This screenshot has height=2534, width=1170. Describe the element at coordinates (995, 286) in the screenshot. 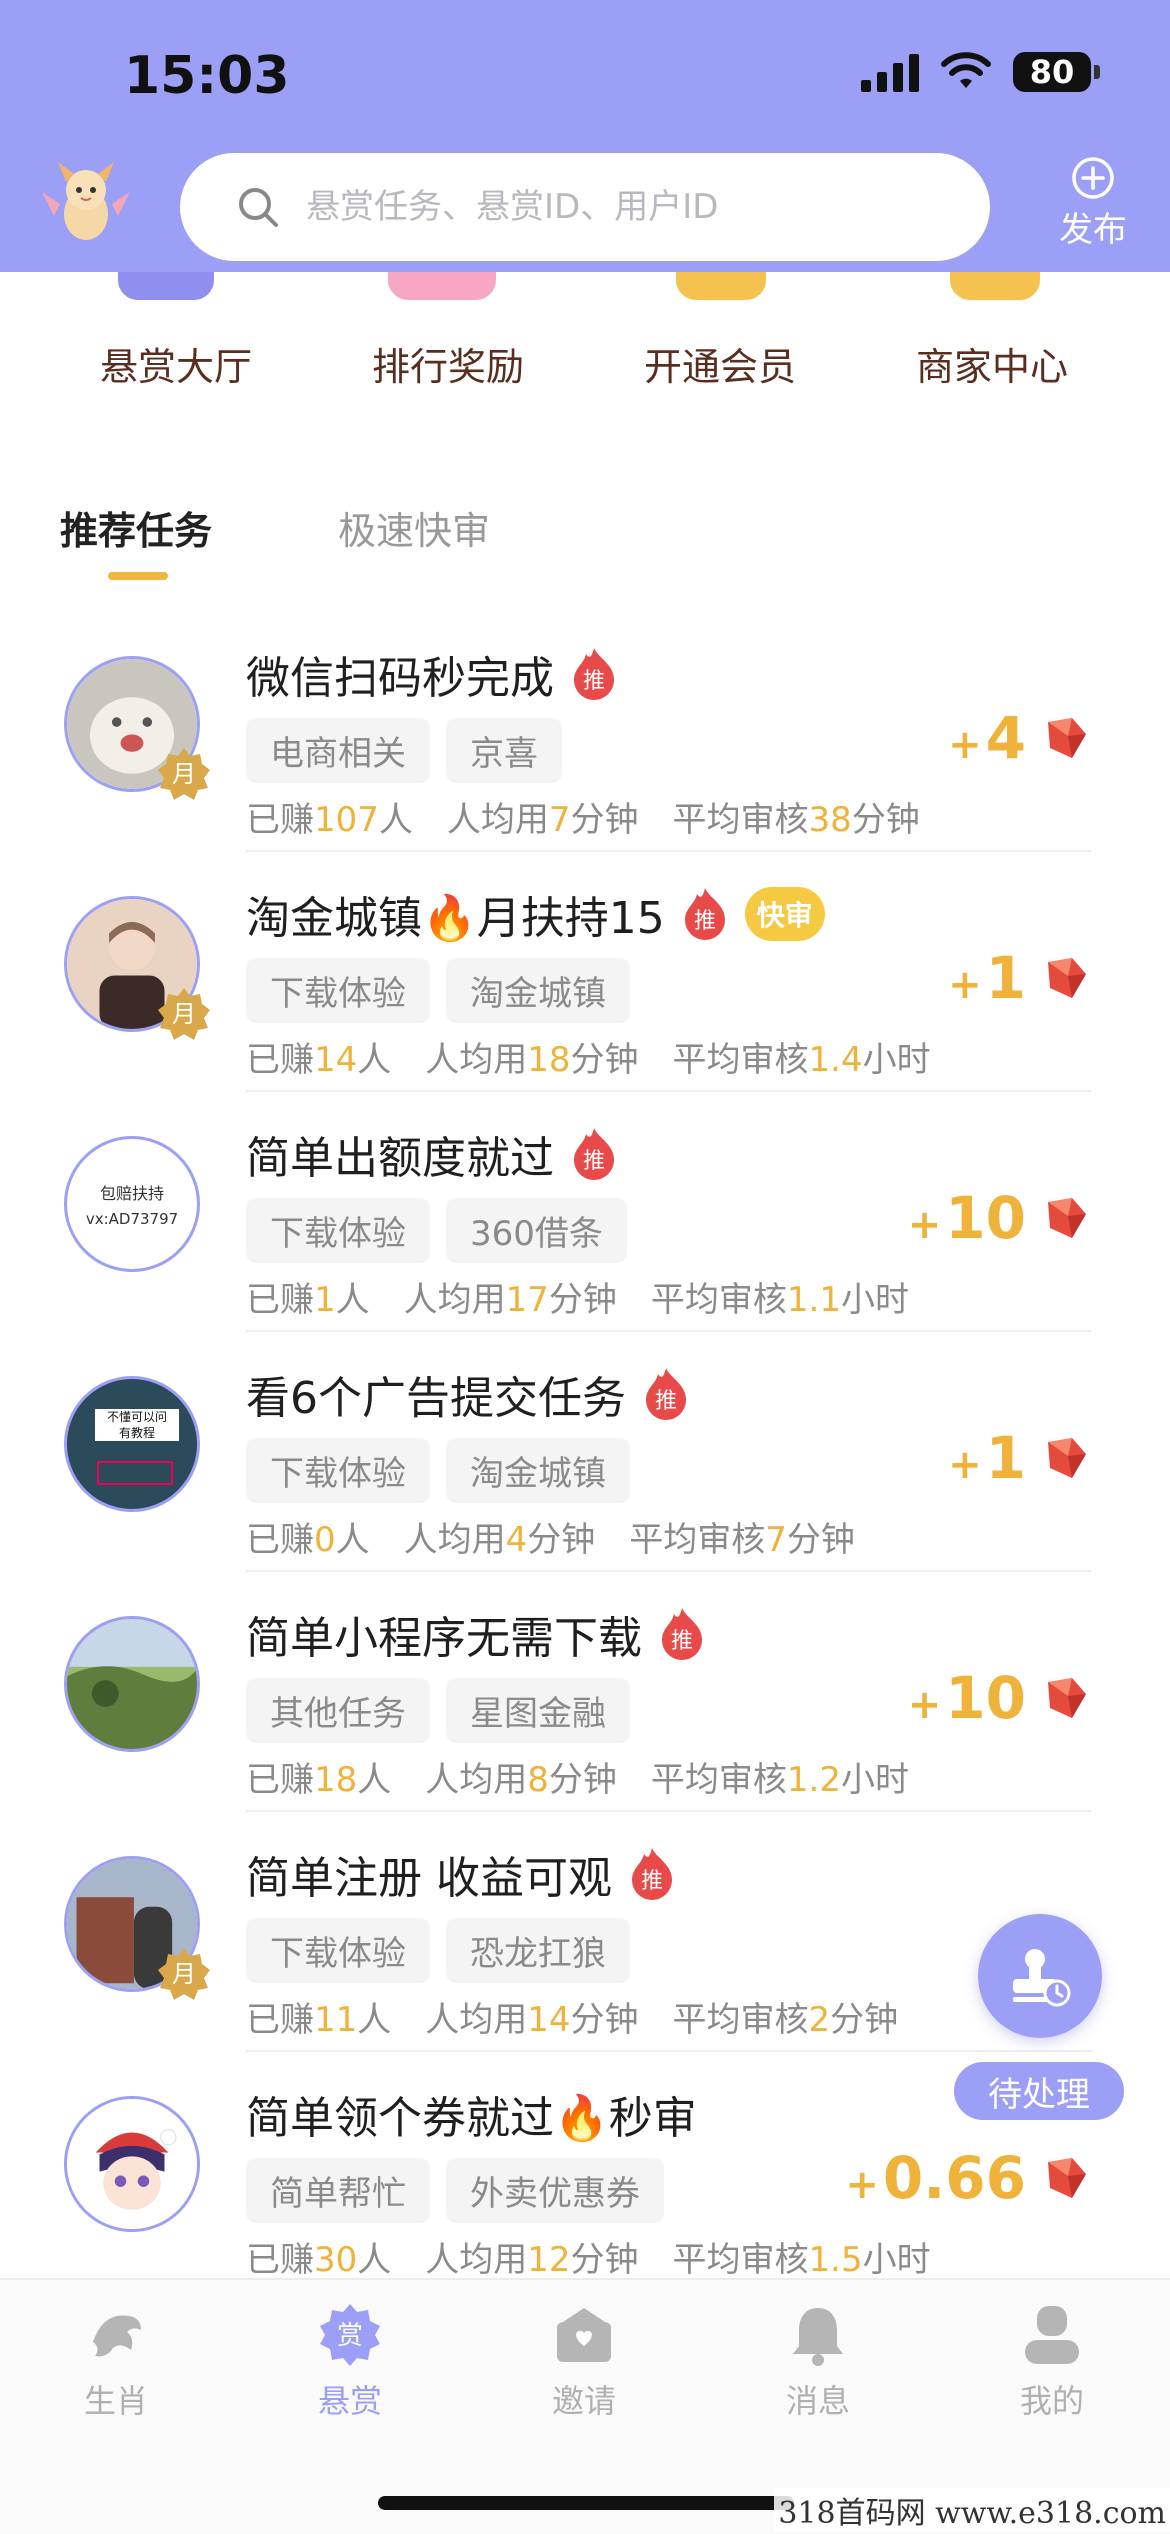

I see `merchant-icon` at that location.